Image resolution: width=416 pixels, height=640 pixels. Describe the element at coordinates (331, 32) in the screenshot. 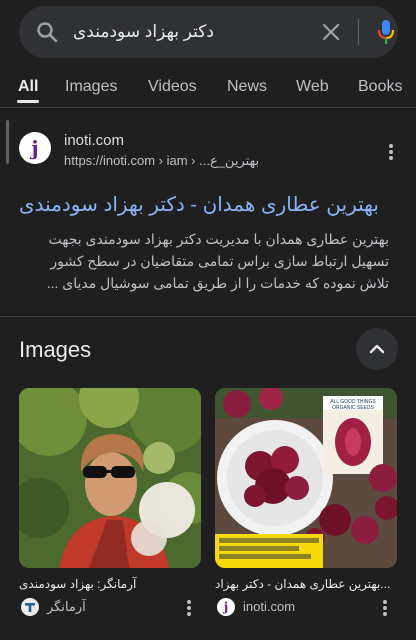

I see `close-icon` at that location.